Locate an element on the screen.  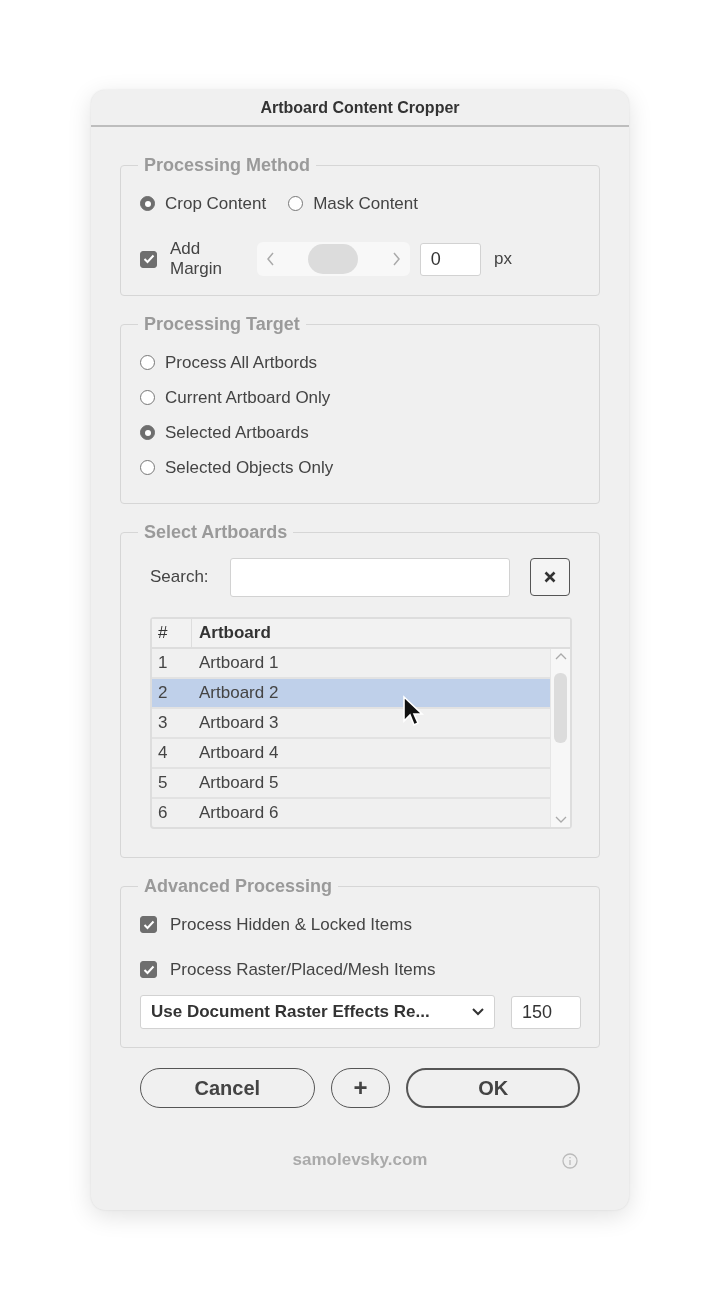
slider-thumb is located at coordinates (333, 259).